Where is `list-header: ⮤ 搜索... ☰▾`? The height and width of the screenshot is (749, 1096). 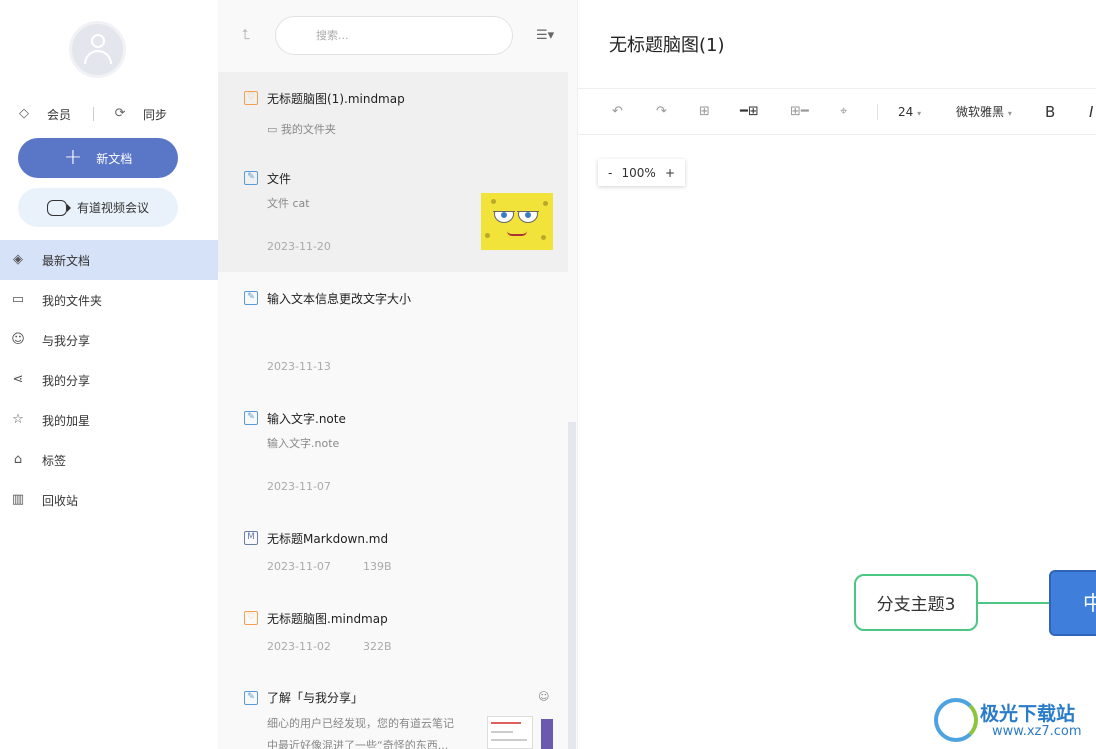 list-header: ⮤ 搜索... ☰▾ is located at coordinates (398, 36).